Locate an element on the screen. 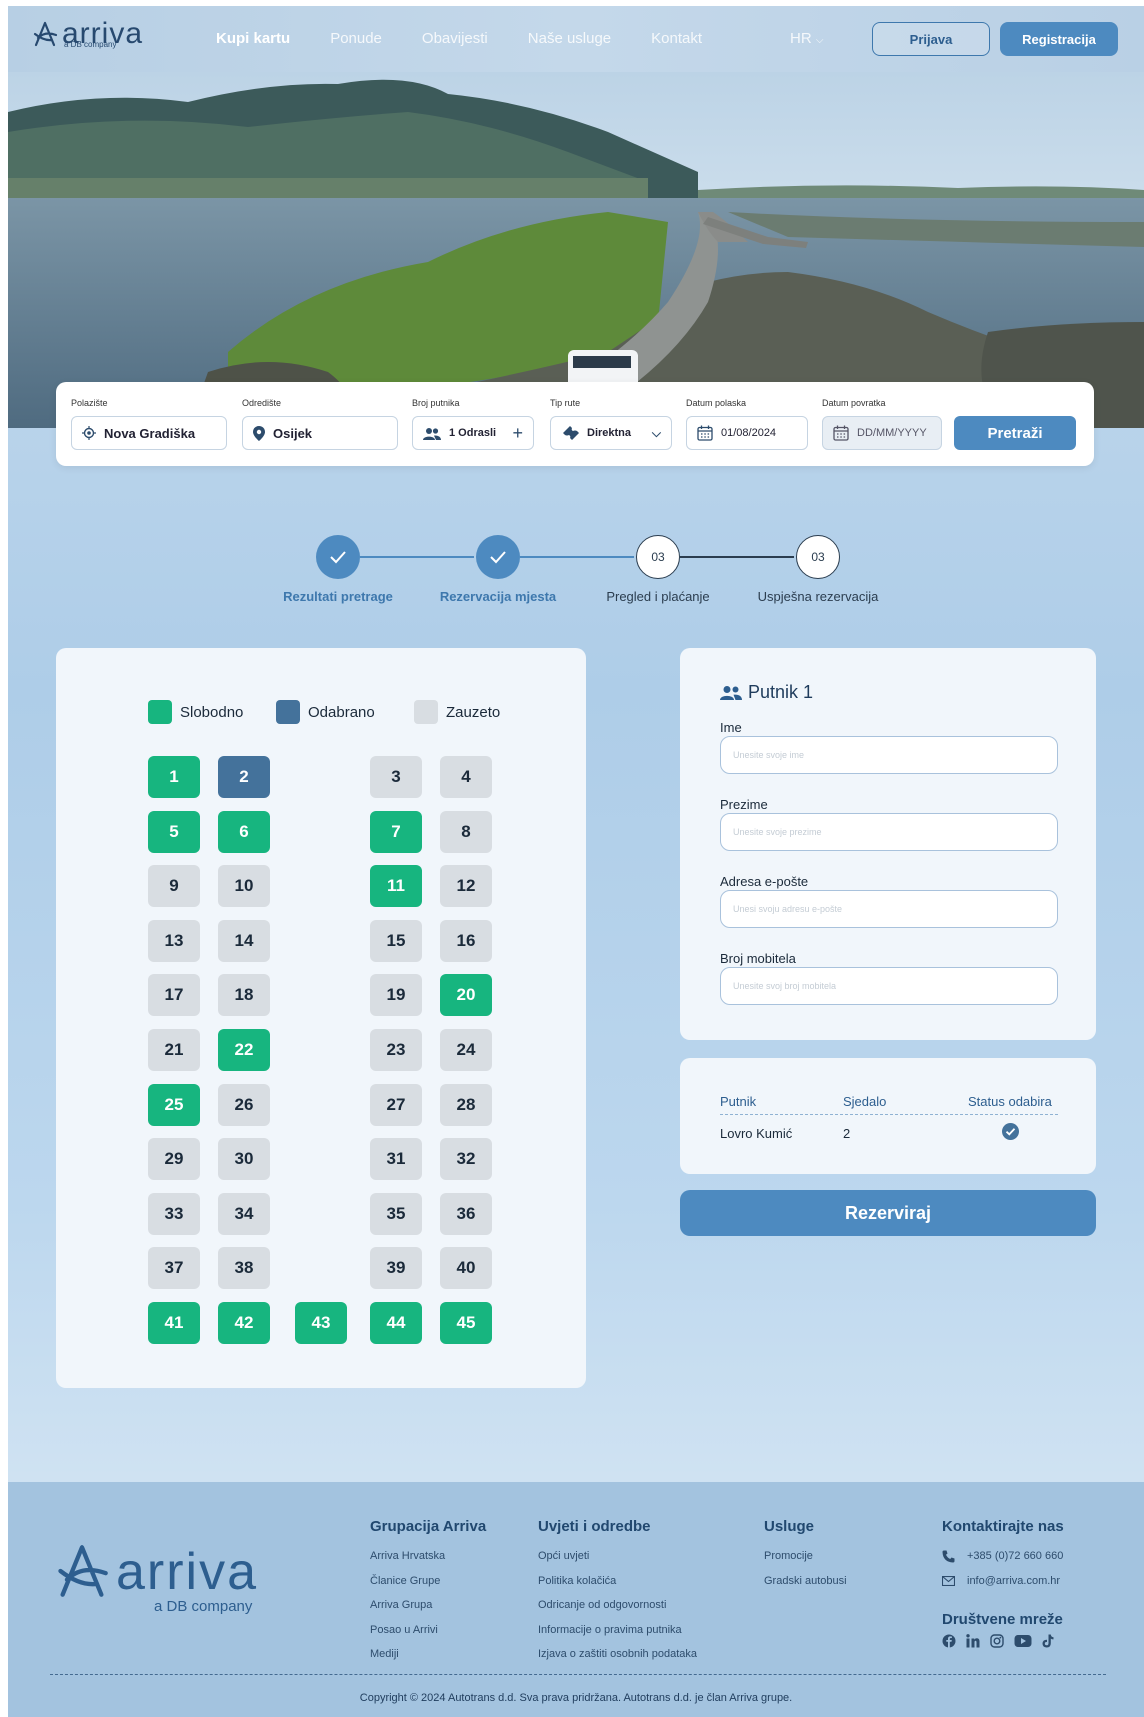  step-3-circle: 03 is located at coordinates (658, 557).